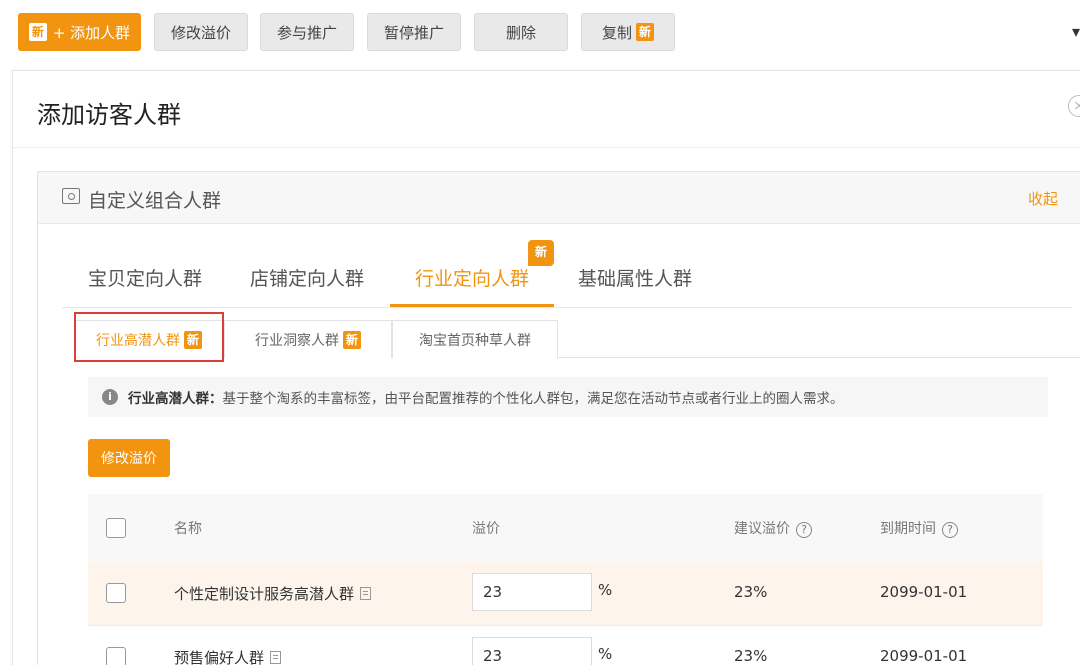  What do you see at coordinates (475, 339) in the screenshot?
I see `subtab-taobao-home-seeding: 淘宝首页种草人群` at bounding box center [475, 339].